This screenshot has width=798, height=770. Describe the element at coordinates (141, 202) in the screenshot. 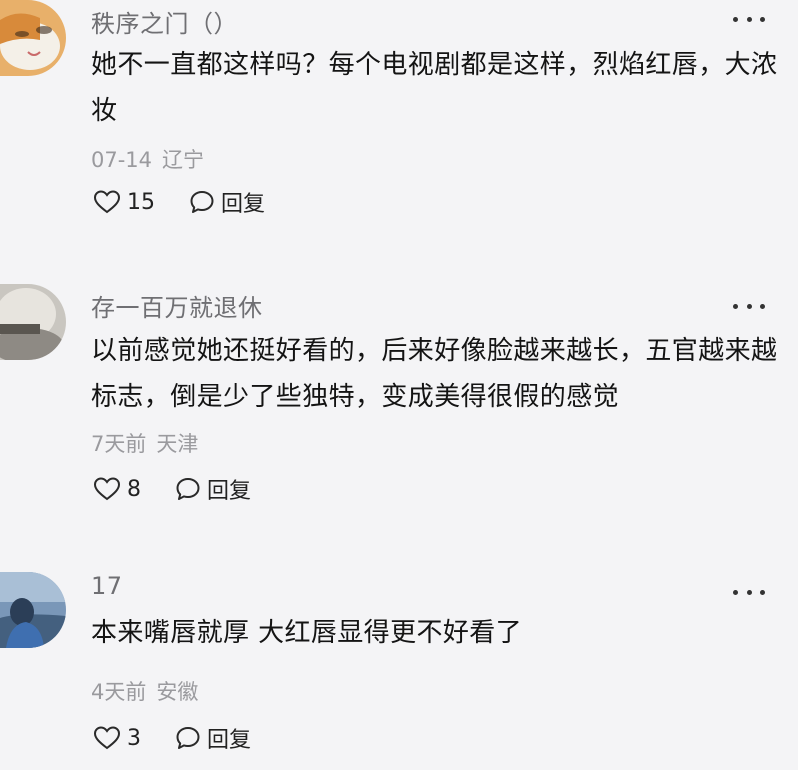

I see `like-count: 15` at that location.